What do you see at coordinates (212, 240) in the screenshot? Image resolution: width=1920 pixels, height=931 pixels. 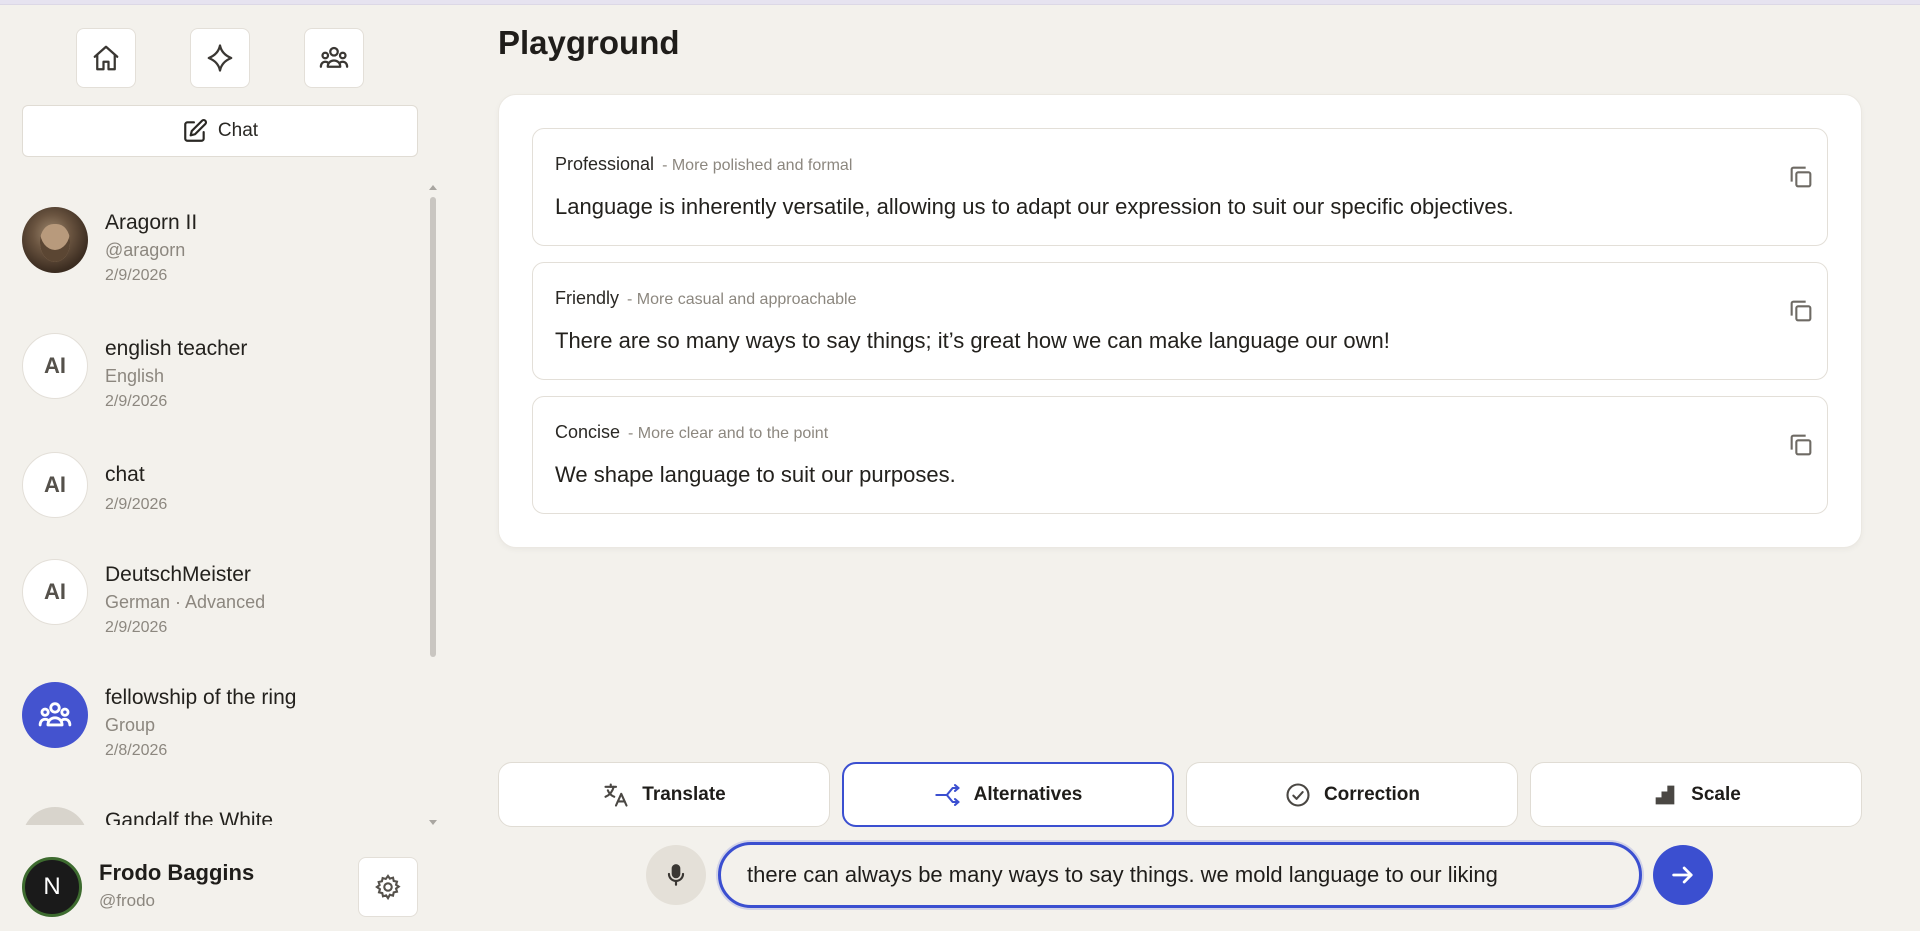 I see `conversation-item: Aragorn II @aragorn 2/9/2026` at bounding box center [212, 240].